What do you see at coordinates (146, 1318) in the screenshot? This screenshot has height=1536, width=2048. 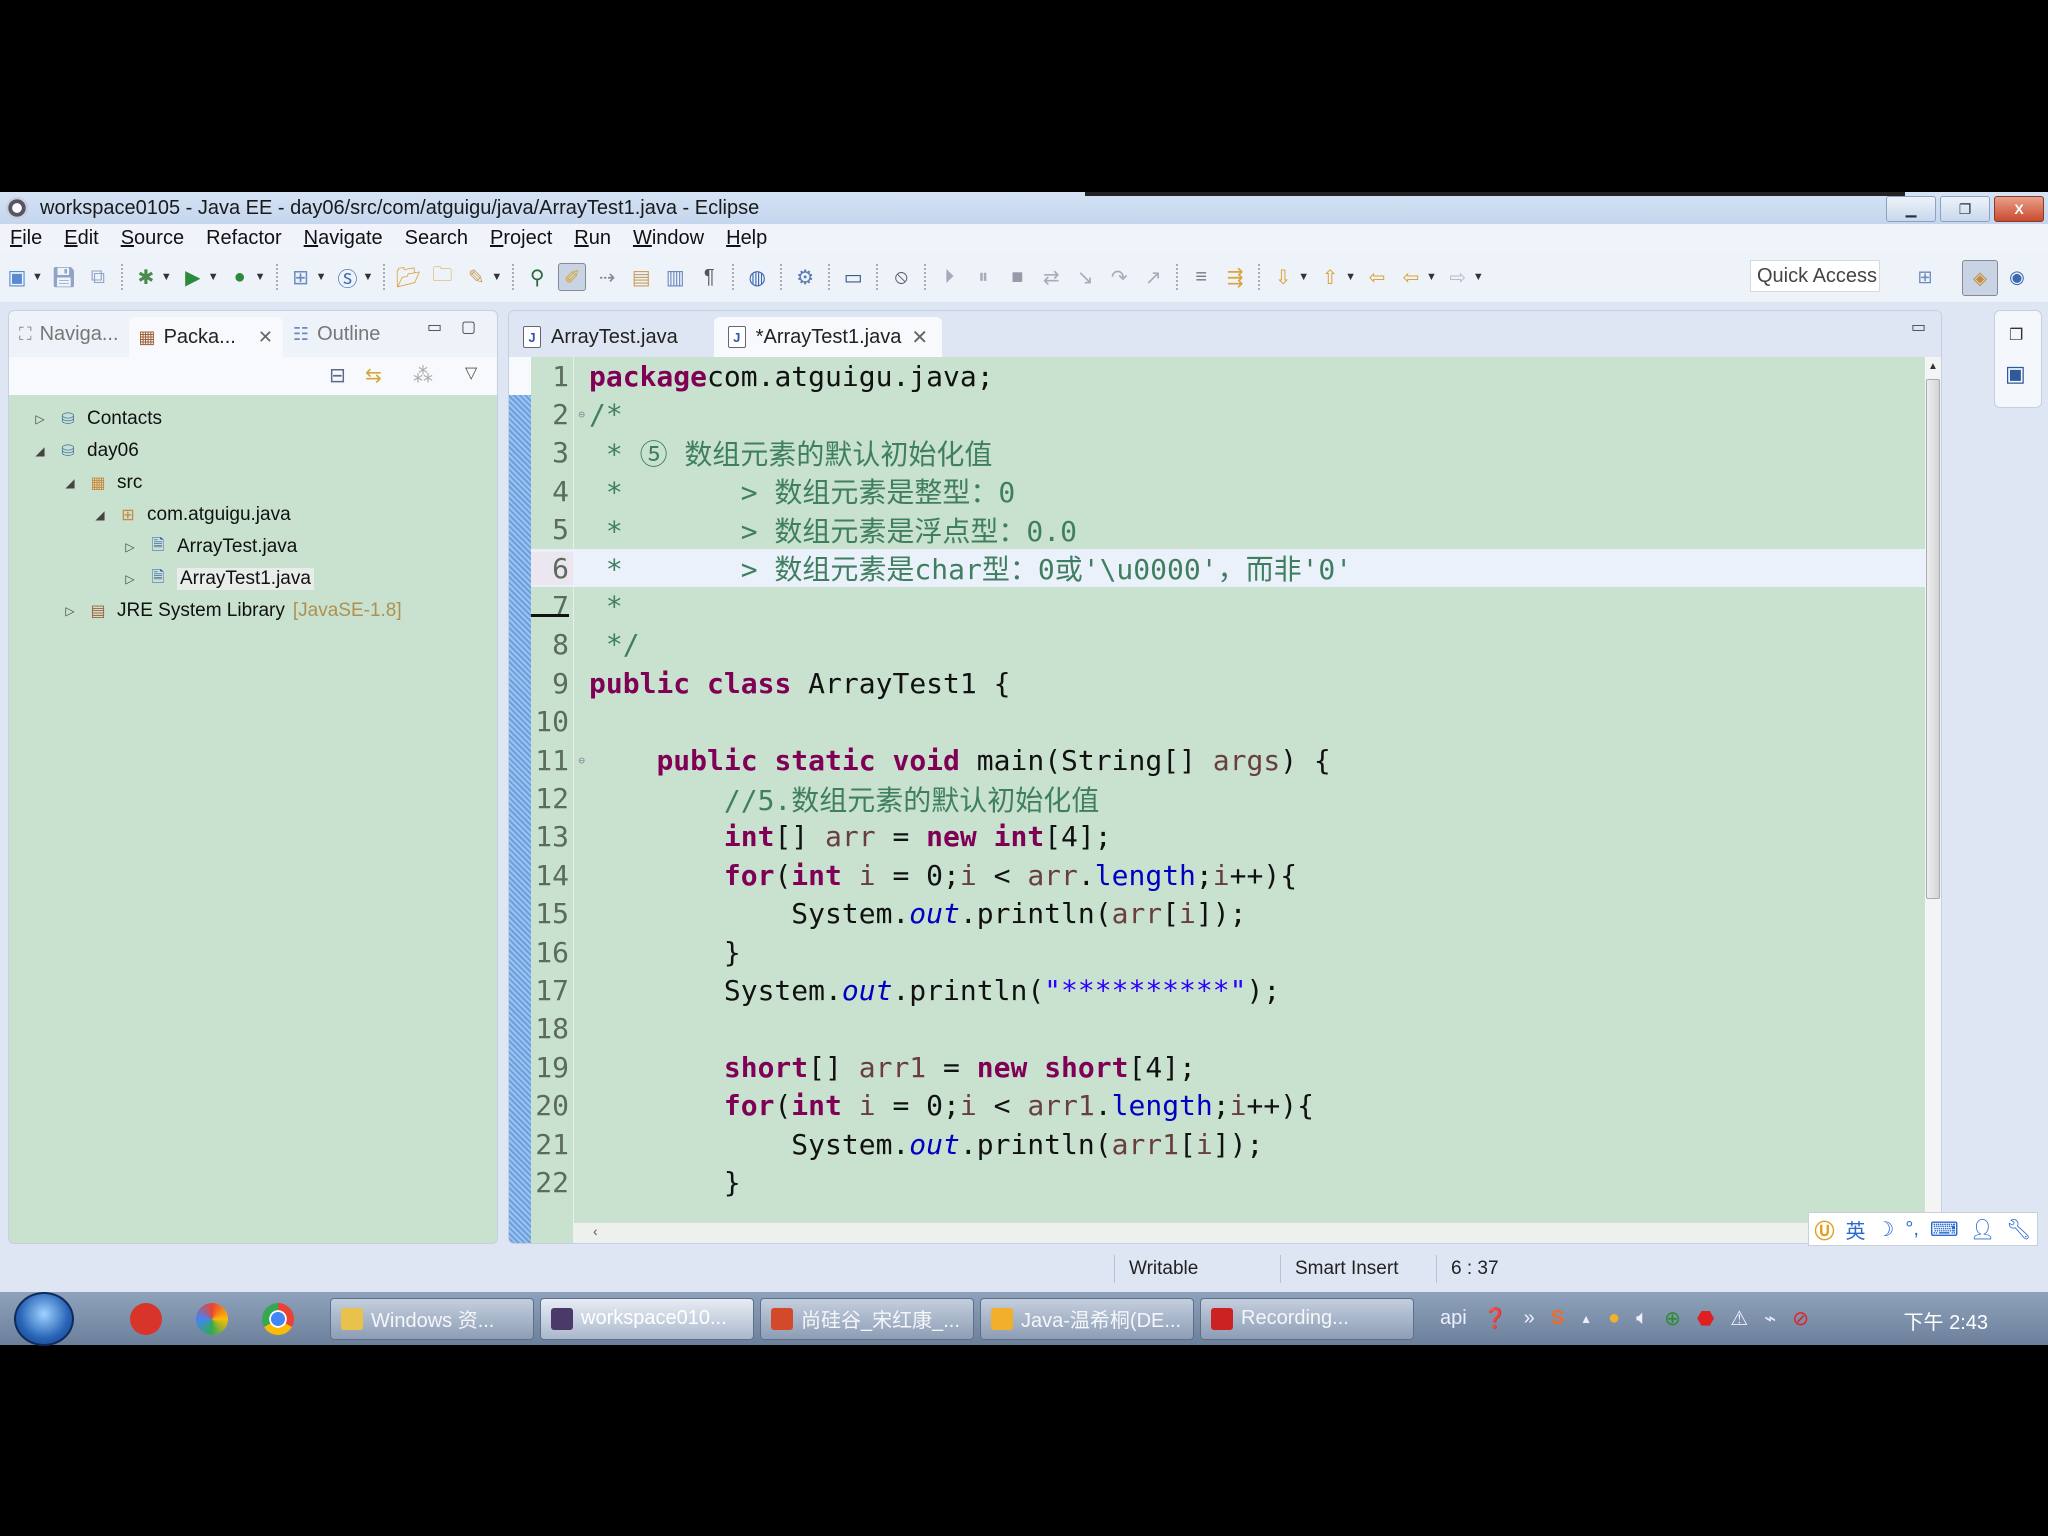 I see `pinned-app-icon` at bounding box center [146, 1318].